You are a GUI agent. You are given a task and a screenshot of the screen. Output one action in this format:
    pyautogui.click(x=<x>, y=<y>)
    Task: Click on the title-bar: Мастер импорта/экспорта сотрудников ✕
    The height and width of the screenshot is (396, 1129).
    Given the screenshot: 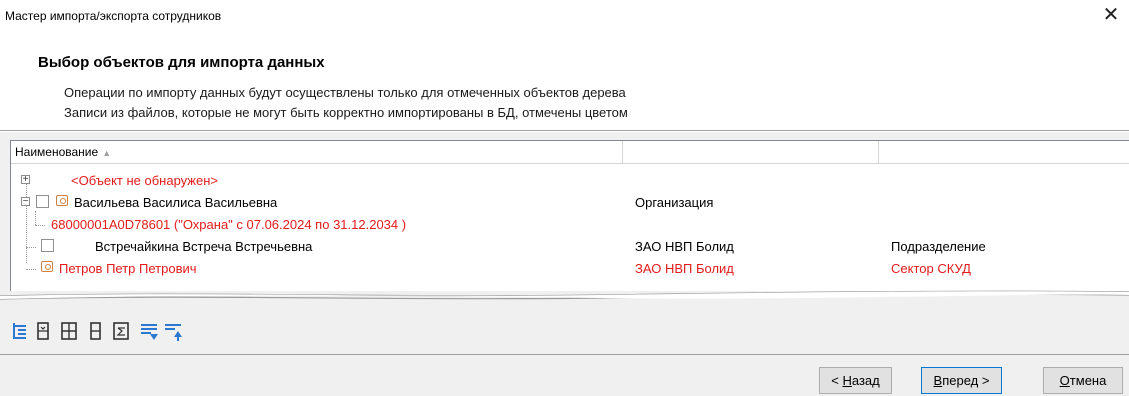 What is the action you would take?
    pyautogui.click(x=564, y=17)
    